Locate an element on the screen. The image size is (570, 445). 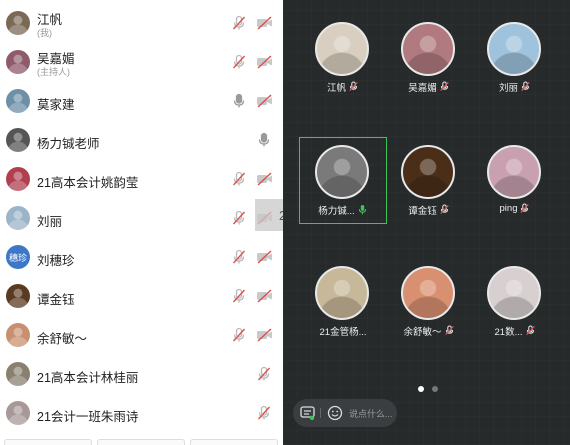
tile-name: ping is located at coordinates (515, 208).